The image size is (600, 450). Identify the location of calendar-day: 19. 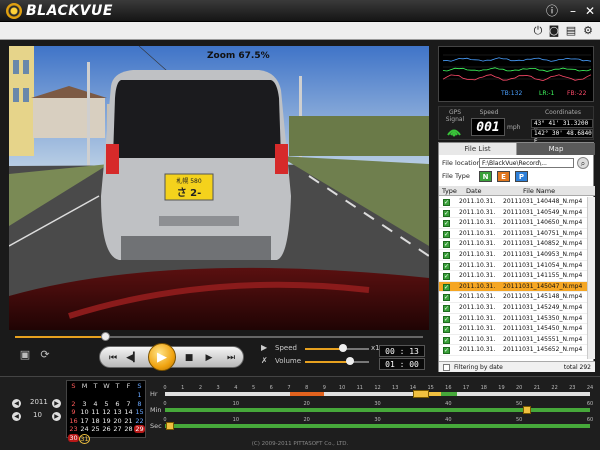
(106, 421).